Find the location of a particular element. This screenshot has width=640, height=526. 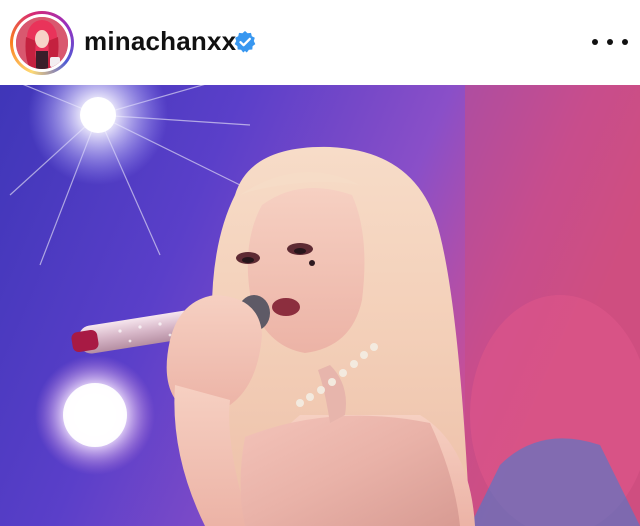

avatar-ring-gap is located at coordinates (42, 43).